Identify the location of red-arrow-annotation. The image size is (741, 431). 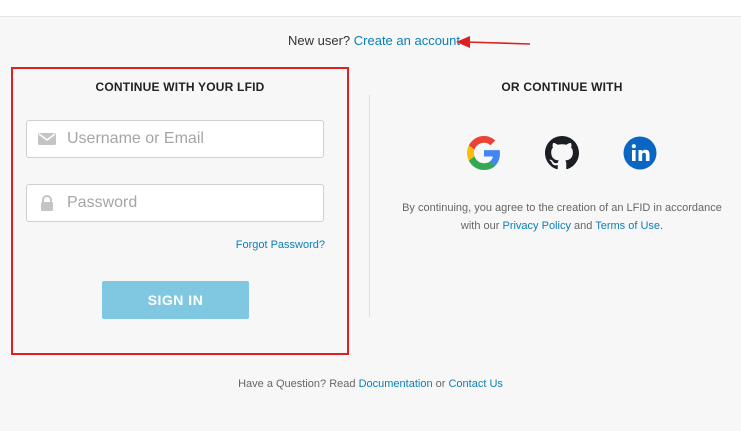
(493, 42).